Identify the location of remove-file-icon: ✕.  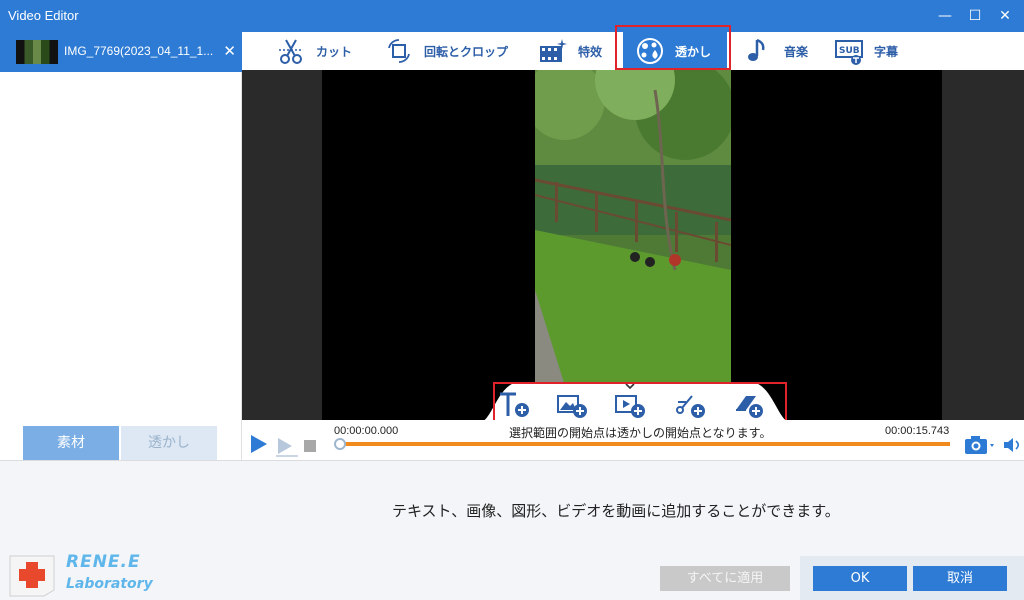
(229, 51).